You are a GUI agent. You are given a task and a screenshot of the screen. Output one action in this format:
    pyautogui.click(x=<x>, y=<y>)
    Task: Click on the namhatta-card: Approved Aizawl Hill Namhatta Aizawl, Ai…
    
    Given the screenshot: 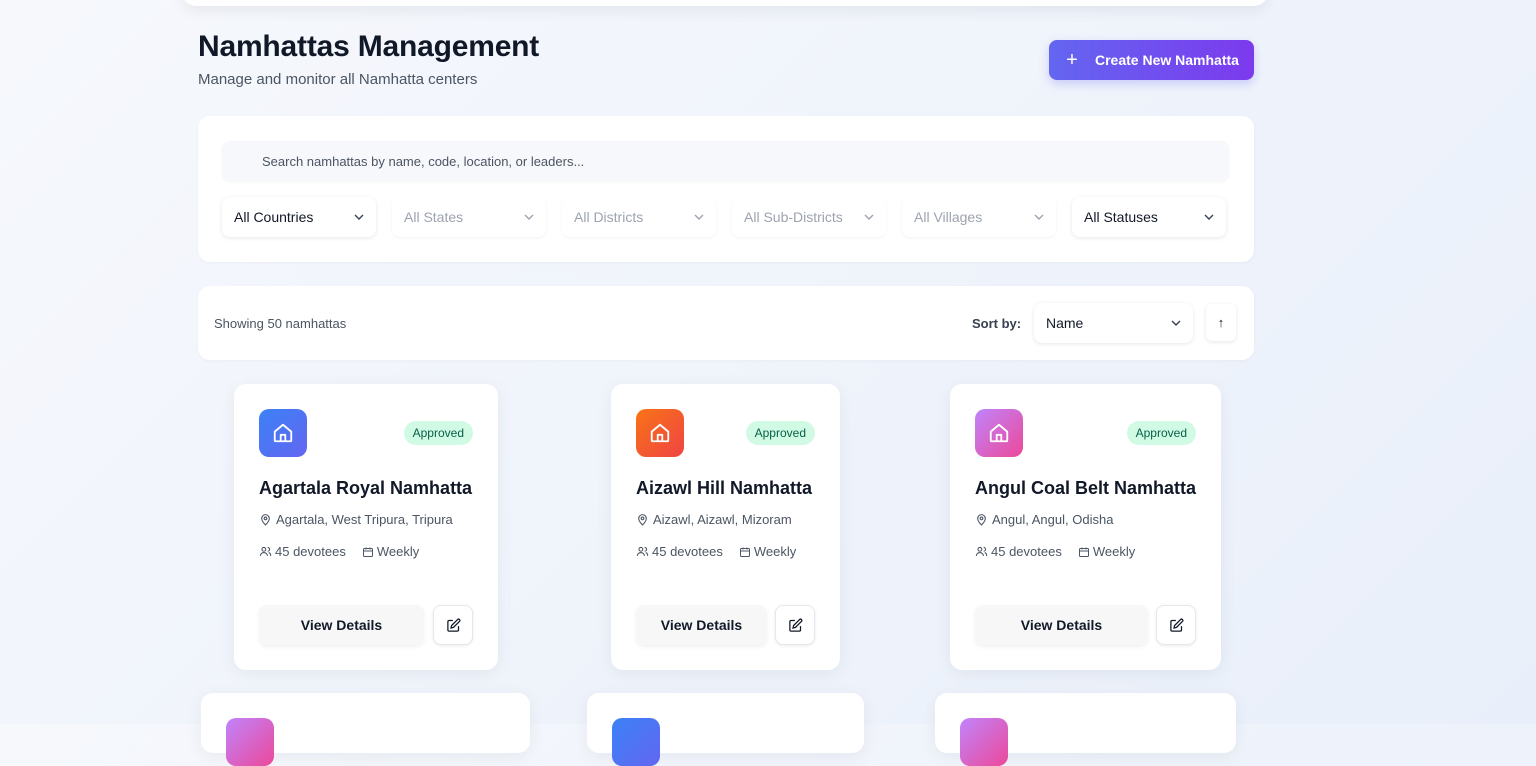 What is the action you would take?
    pyautogui.click(x=725, y=527)
    